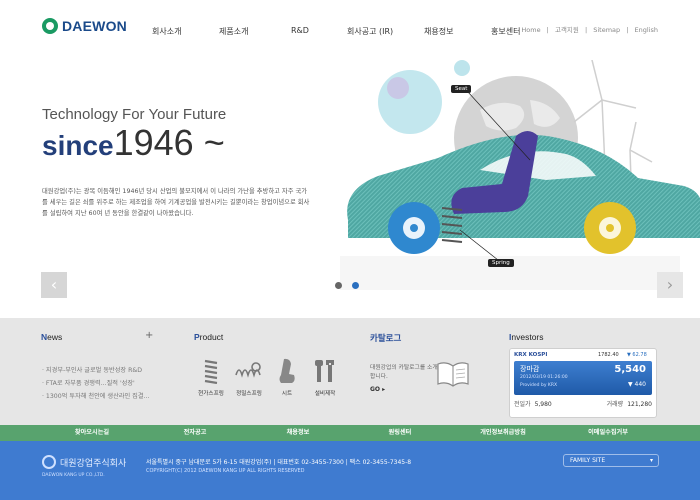 The height and width of the screenshot is (500, 700). What do you see at coordinates (211, 337) in the screenshot?
I see `product-title-rest: roduct` at bounding box center [211, 337].